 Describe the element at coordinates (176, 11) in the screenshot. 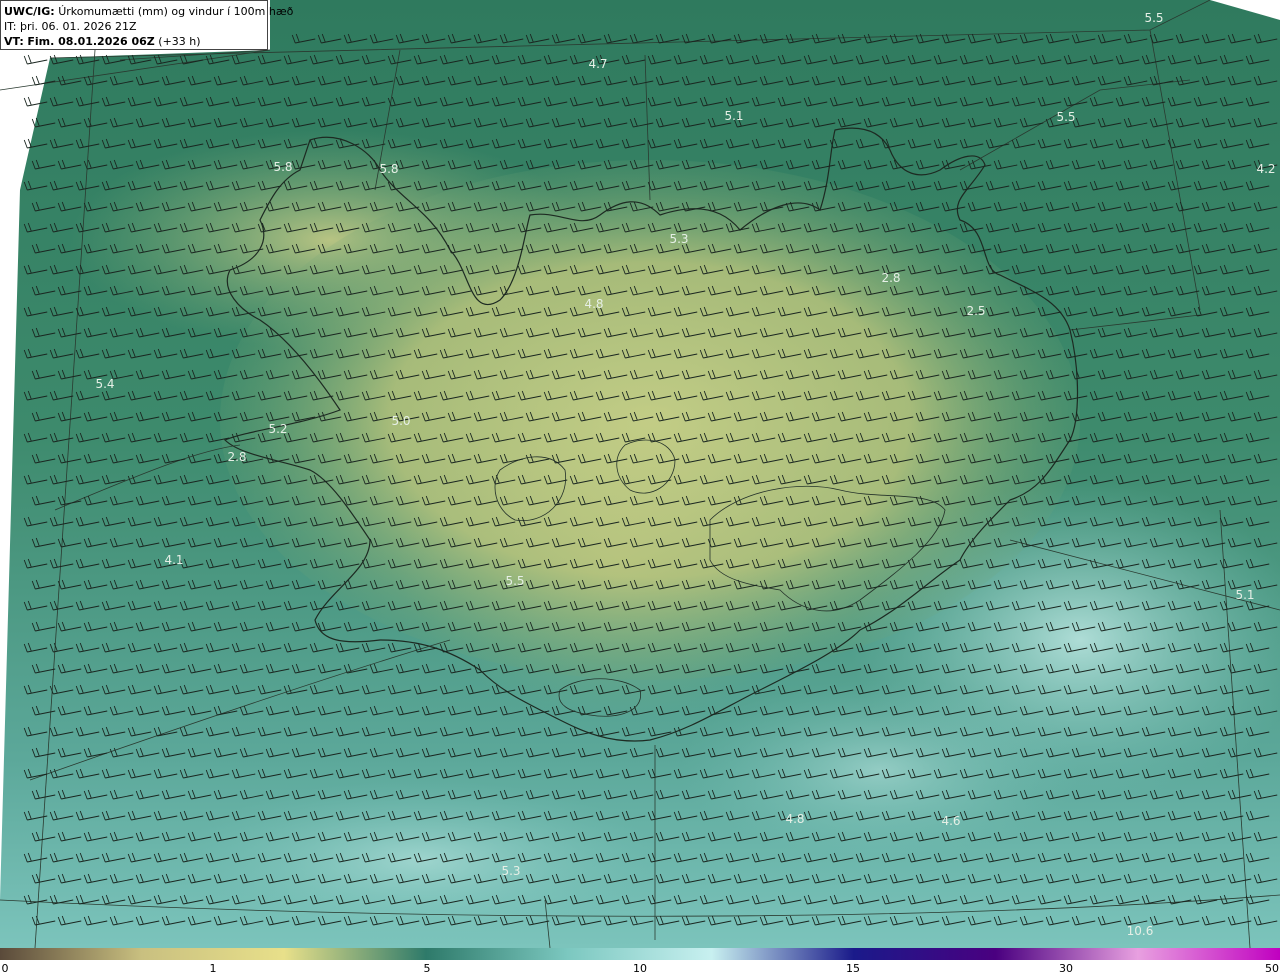

I see `map-title: Úrkomumætti (mm) og vindur í 100m hæð` at that location.